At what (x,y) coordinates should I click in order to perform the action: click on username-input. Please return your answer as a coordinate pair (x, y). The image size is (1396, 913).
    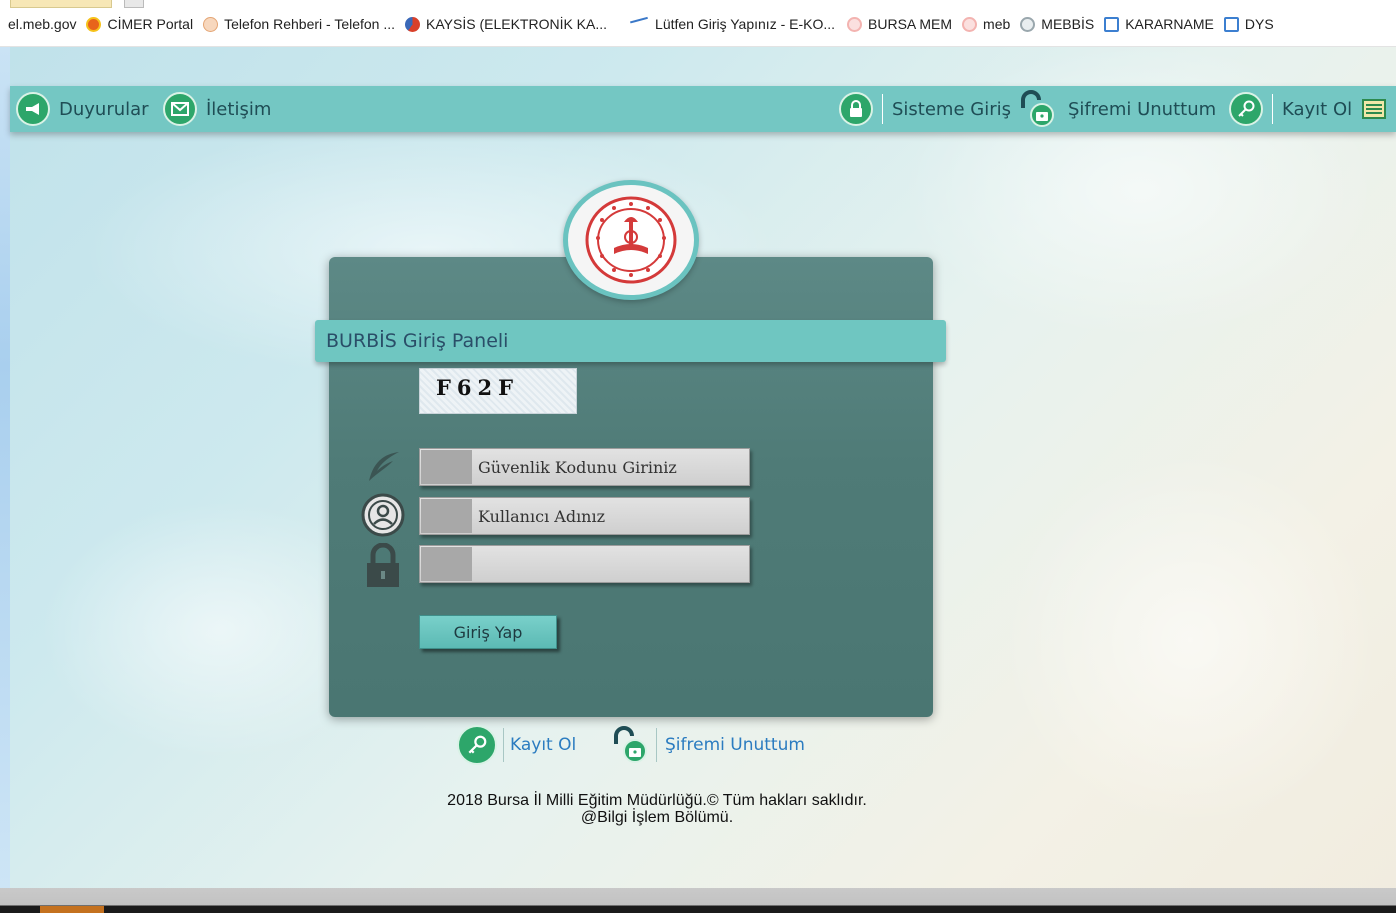
    Looking at the image, I should click on (612, 516).